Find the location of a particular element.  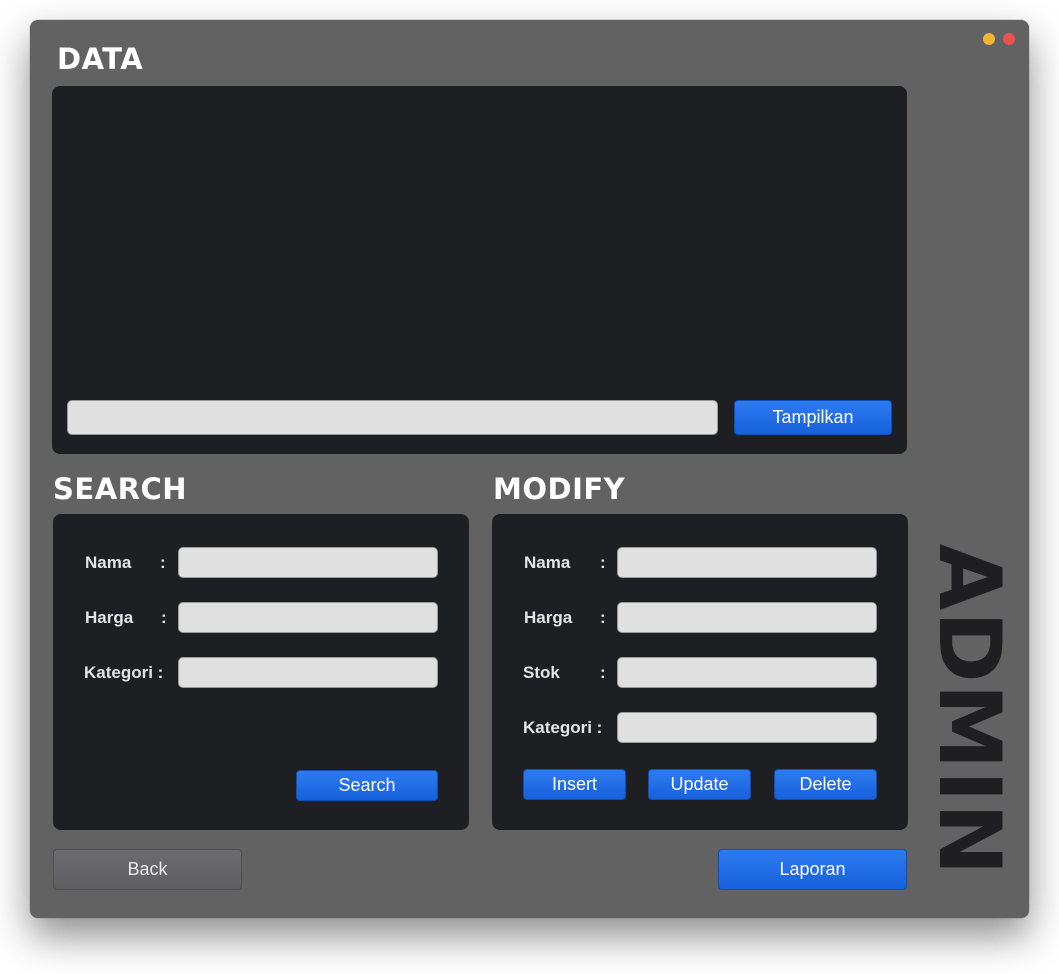

modify-stok-input is located at coordinates (747, 672).